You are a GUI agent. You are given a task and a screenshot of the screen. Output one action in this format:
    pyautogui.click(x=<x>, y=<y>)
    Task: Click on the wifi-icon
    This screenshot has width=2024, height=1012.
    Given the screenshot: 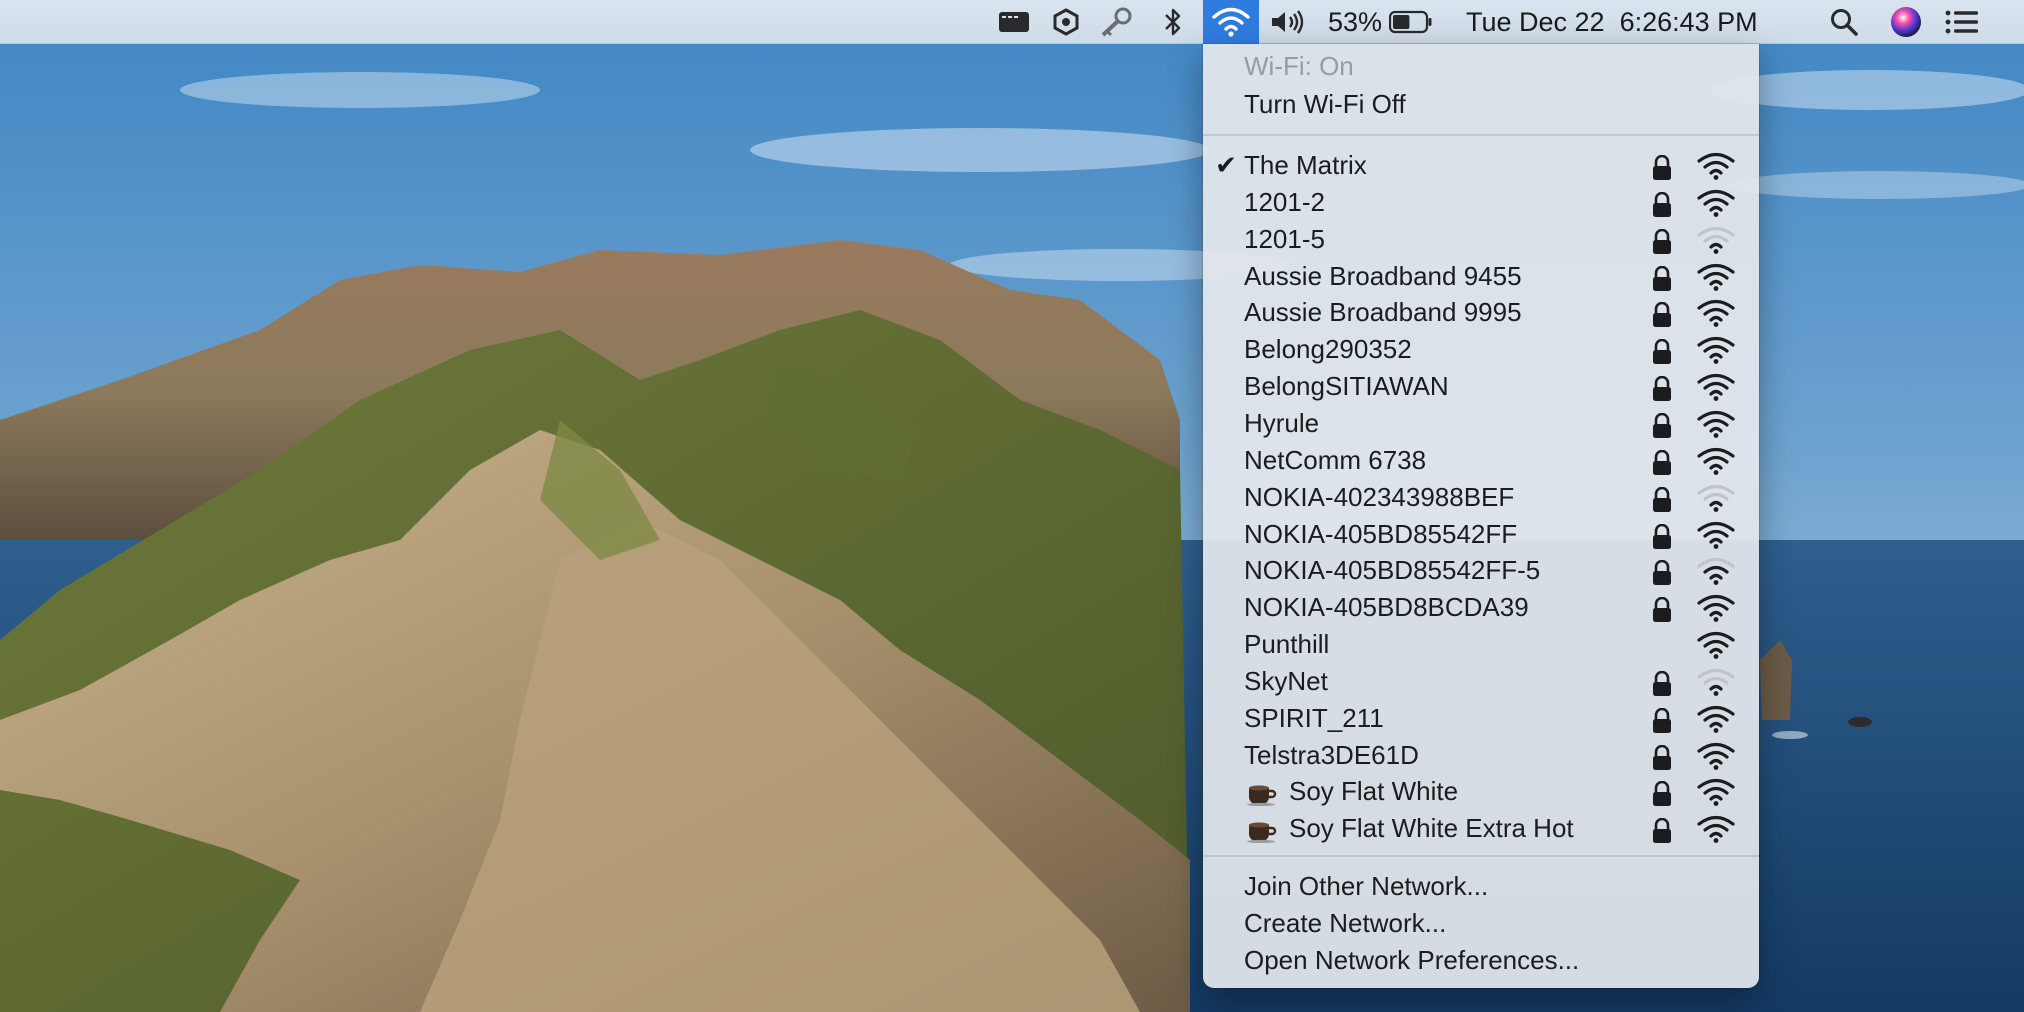 What is the action you would take?
    pyautogui.click(x=1231, y=22)
    